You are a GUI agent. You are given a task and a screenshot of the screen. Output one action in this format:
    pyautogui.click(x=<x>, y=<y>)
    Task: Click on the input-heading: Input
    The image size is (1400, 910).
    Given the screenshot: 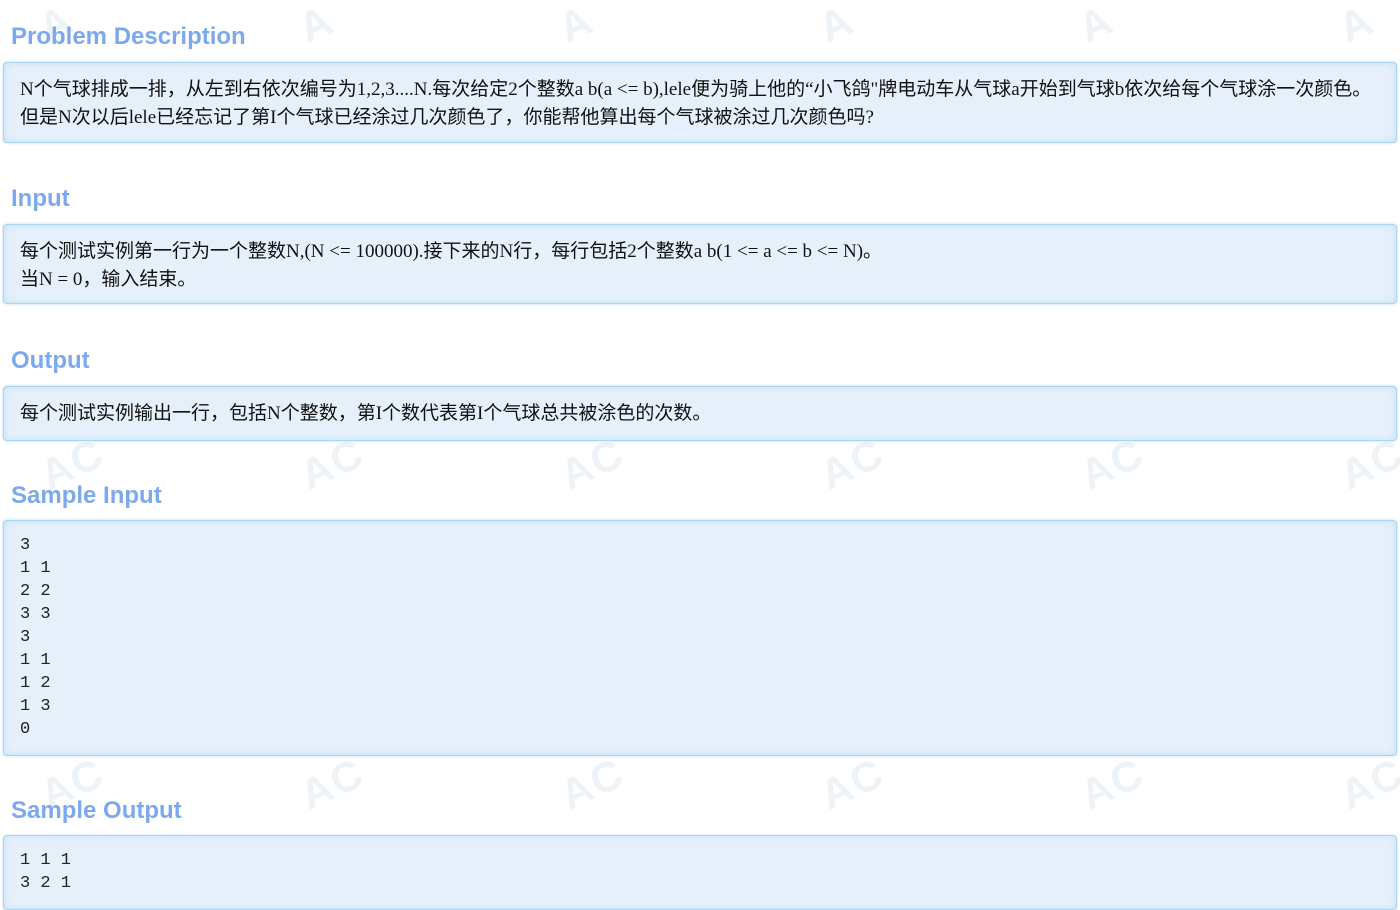 What is the action you would take?
    pyautogui.click(x=40, y=198)
    